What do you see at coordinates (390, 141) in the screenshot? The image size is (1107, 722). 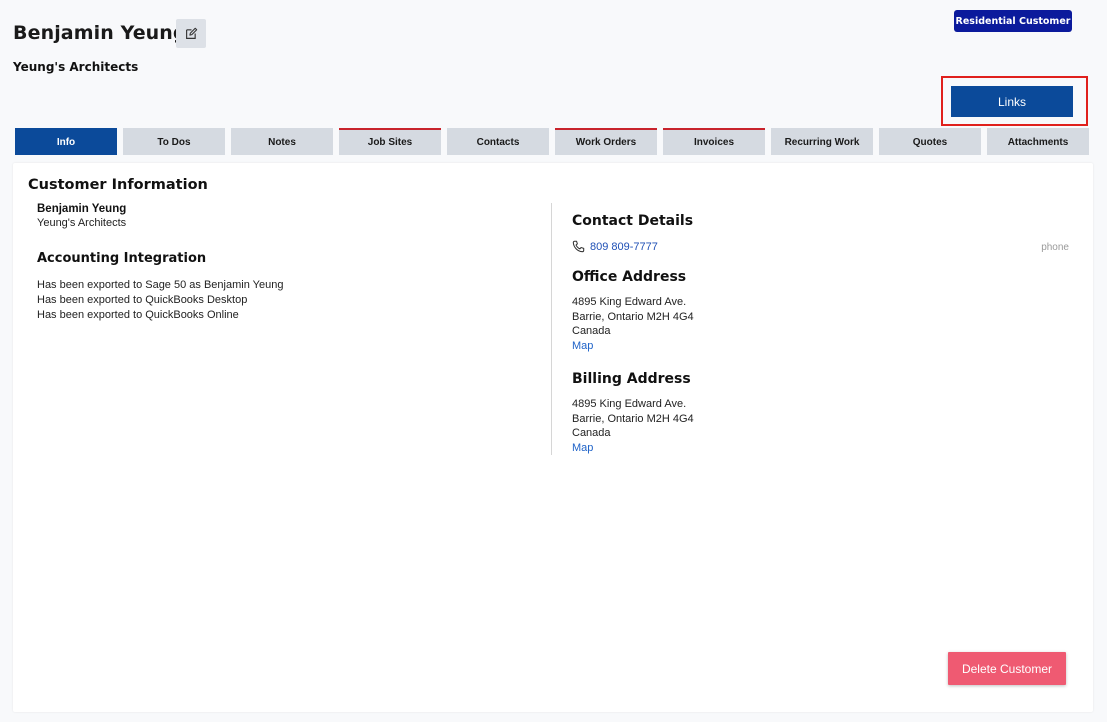 I see `tab-job-sites: Job Sites` at bounding box center [390, 141].